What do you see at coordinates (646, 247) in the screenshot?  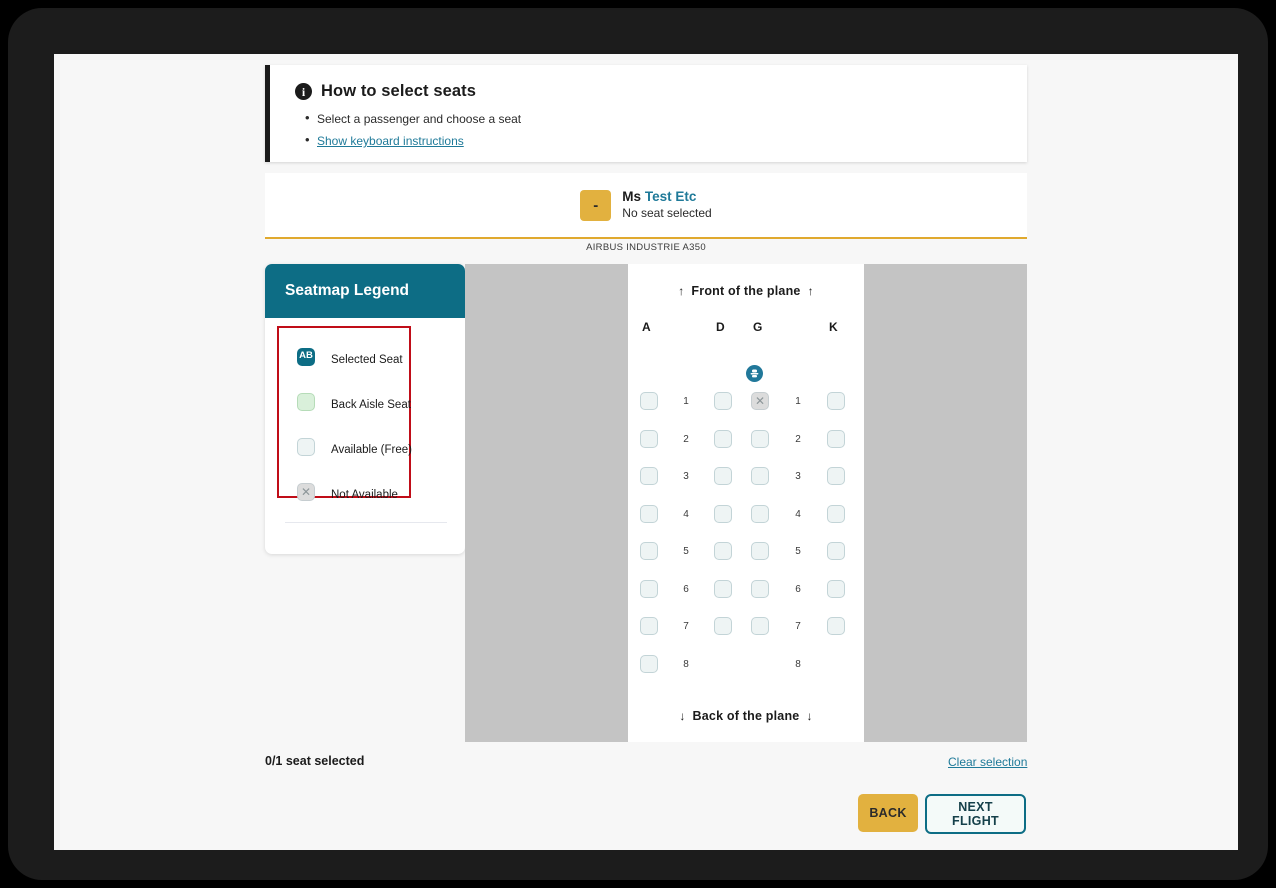 I see `aircraft-type-label: AIRBUS INDUSTRIE A350` at bounding box center [646, 247].